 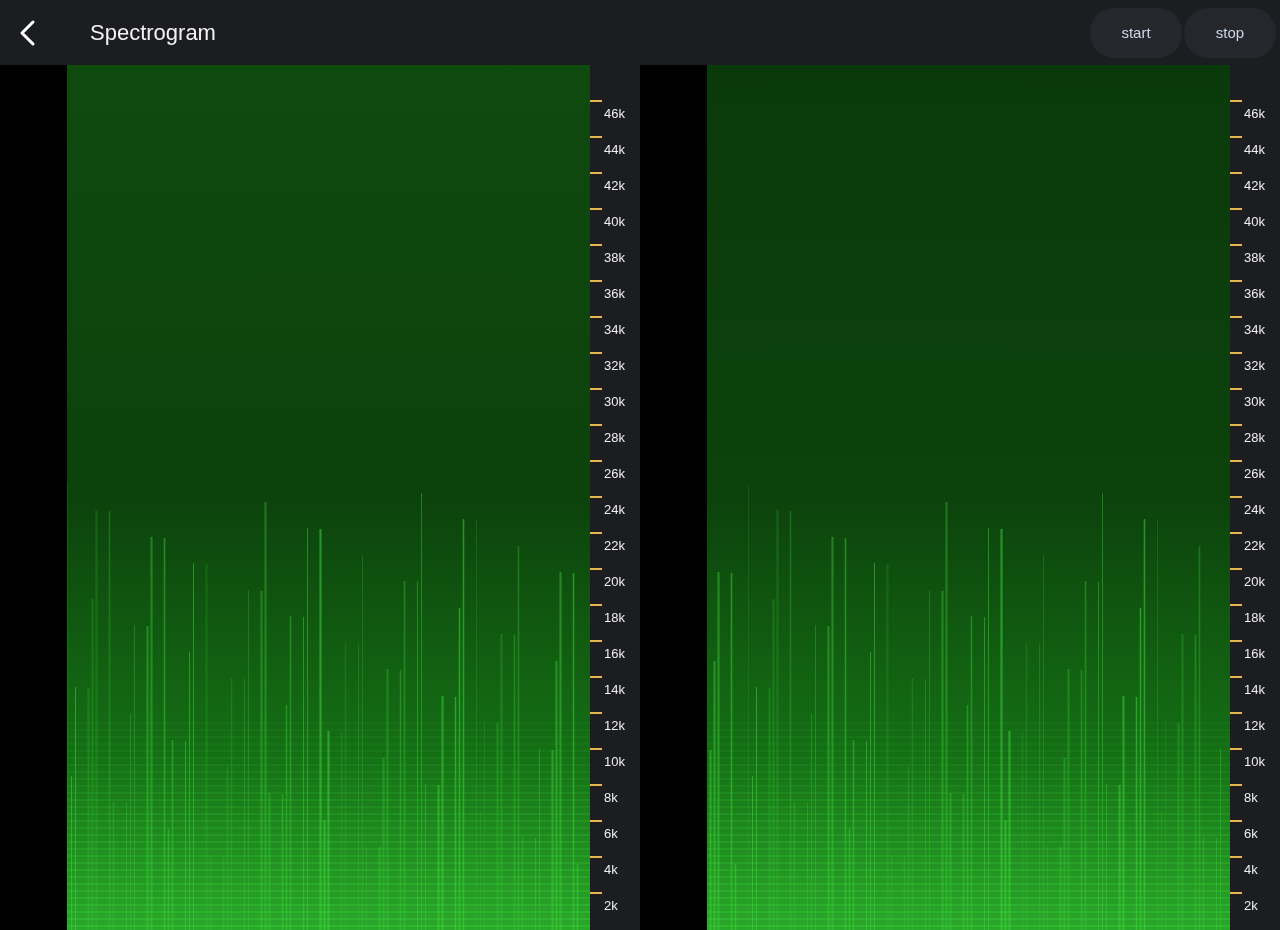 What do you see at coordinates (1230, 32) in the screenshot?
I see `stop-button: stop` at bounding box center [1230, 32].